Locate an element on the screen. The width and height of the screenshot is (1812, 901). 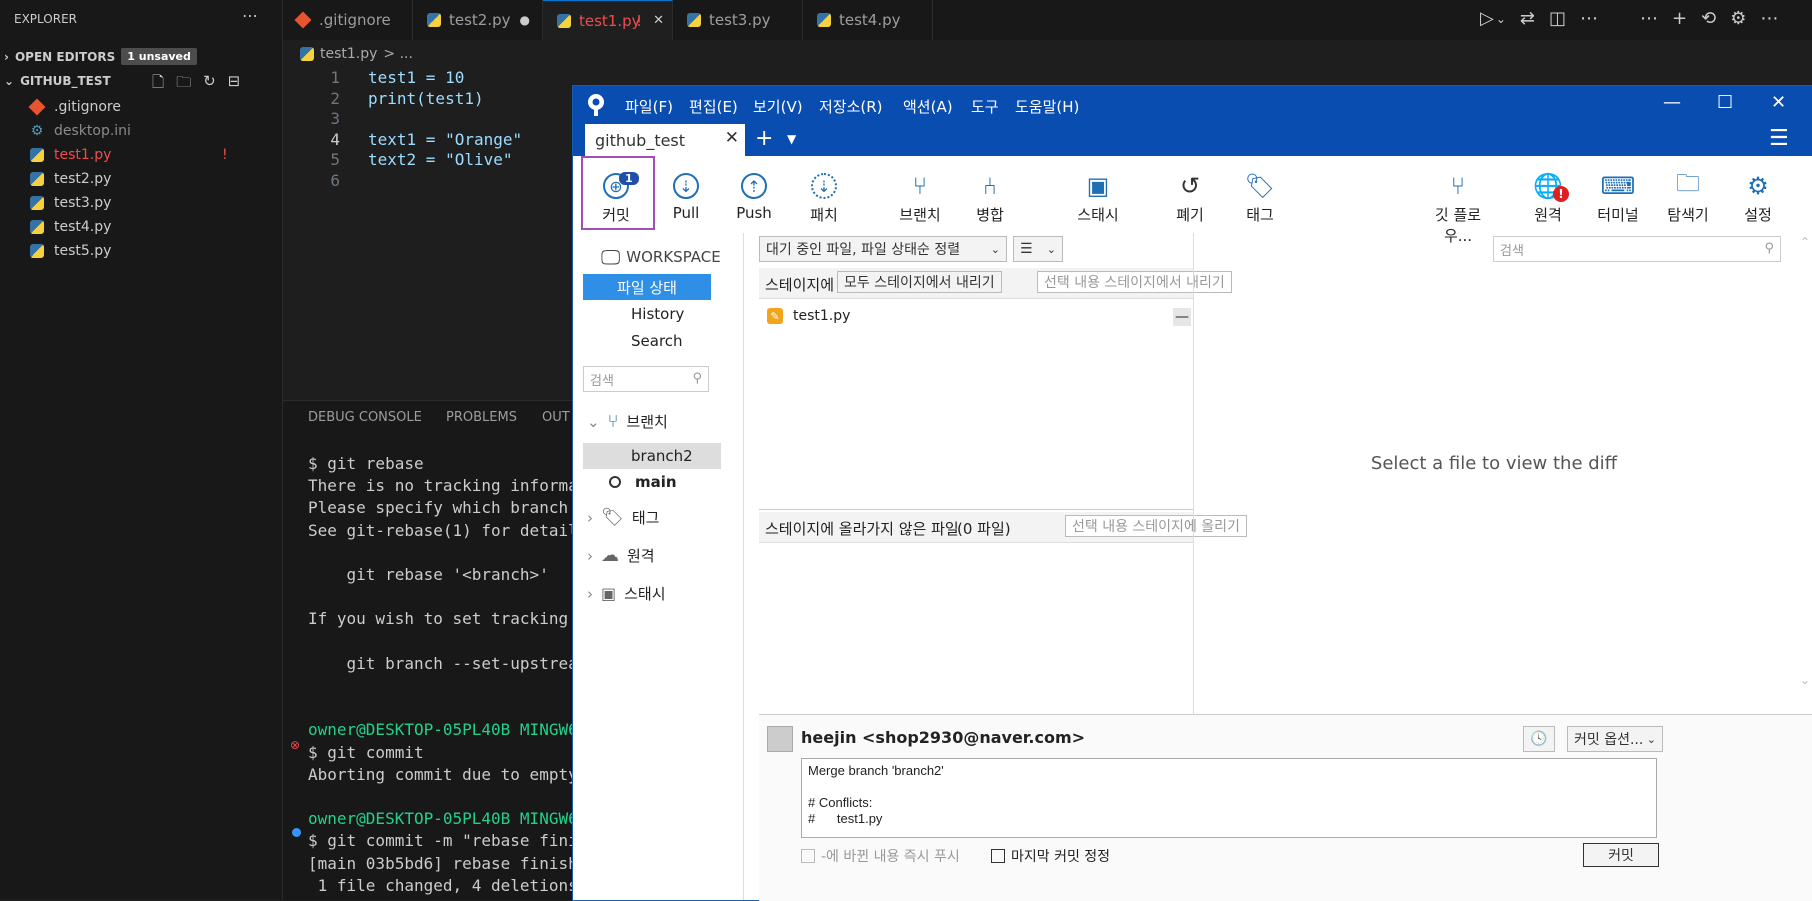
hamburger-icon: ☰ is located at coordinates (1779, 138).